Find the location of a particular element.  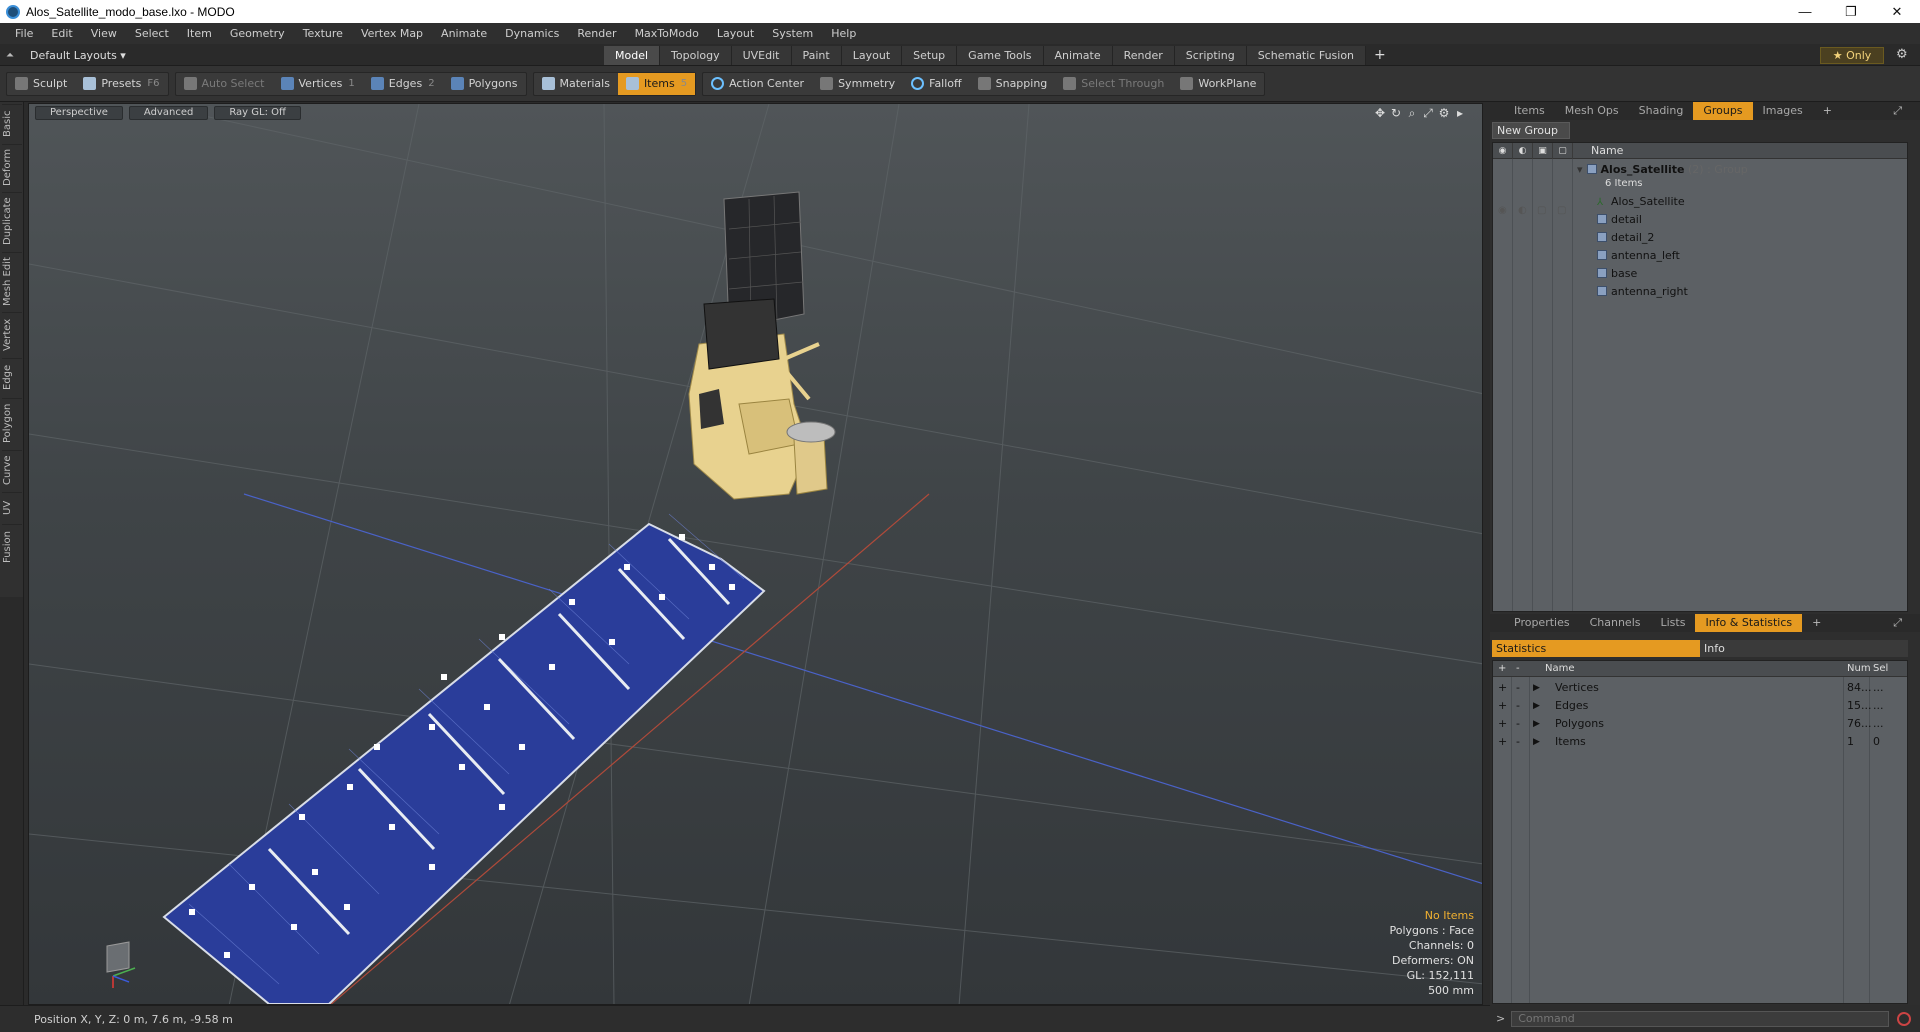

tree-item-antenna-right: antenna_right is located at coordinates (1740, 292).